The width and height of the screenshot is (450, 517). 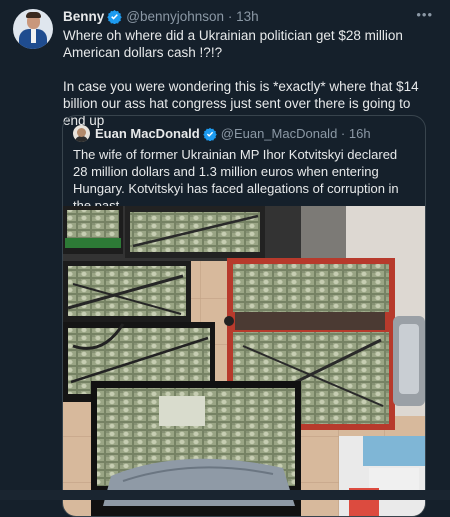 What do you see at coordinates (33, 29) in the screenshot?
I see `author-avatar` at bounding box center [33, 29].